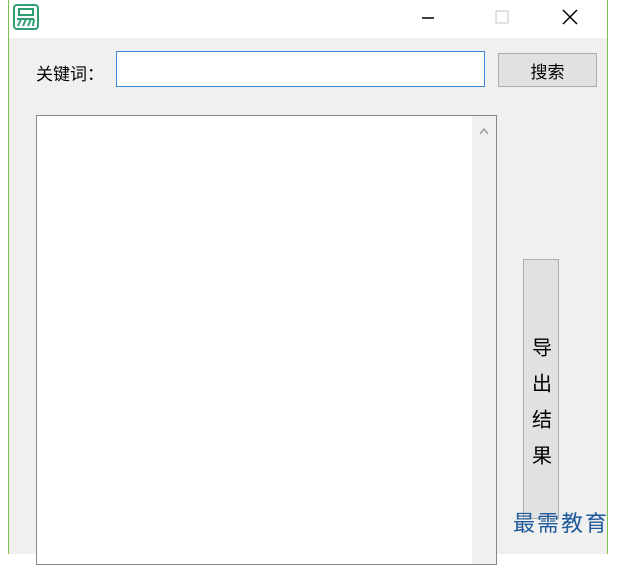 Image resolution: width=635 pixels, height=565 pixels. Describe the element at coordinates (300, 69) in the screenshot. I see `keyword-input` at that location.